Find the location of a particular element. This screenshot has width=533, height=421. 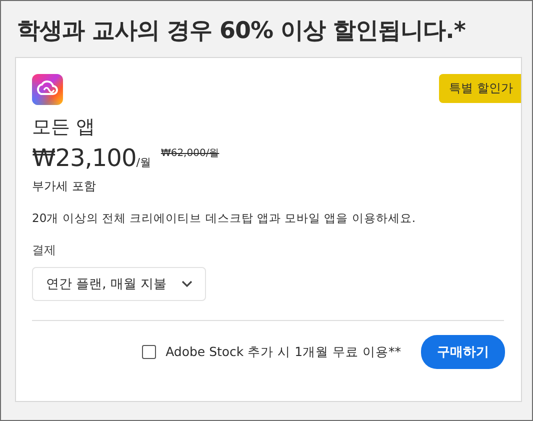

discount-badge: 특별 할인가 is located at coordinates (480, 88).